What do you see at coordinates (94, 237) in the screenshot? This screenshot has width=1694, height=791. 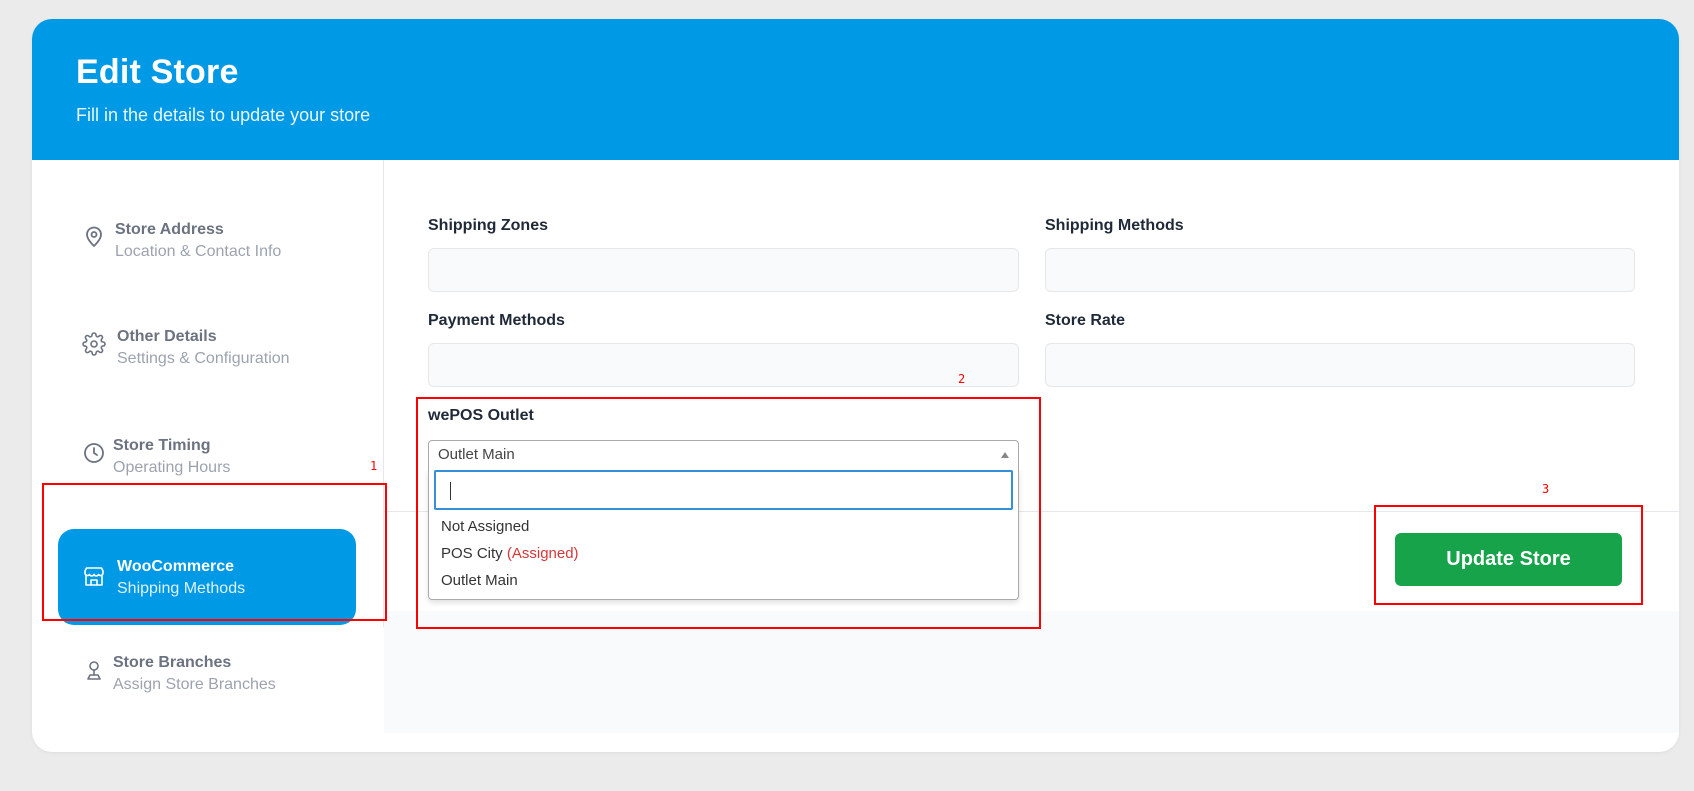 I see `map-pin-icon` at bounding box center [94, 237].